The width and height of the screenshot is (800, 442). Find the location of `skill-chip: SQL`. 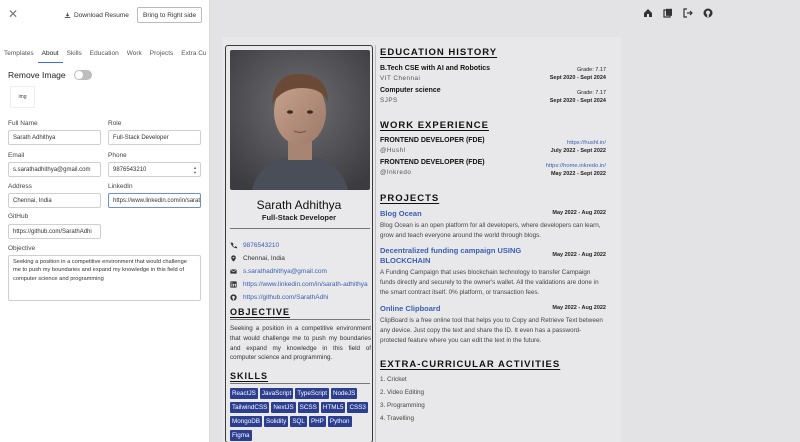

skill-chip: SQL is located at coordinates (298, 421).